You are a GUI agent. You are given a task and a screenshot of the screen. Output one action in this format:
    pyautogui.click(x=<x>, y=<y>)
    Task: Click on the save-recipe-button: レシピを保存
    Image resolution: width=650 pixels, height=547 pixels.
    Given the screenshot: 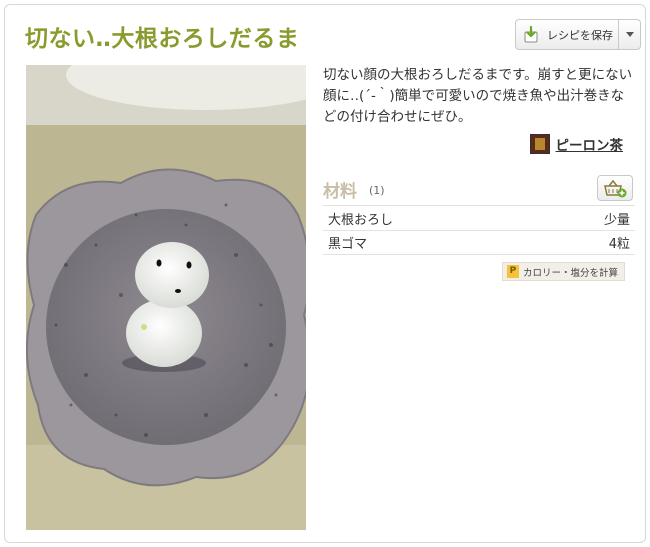 What is the action you would take?
    pyautogui.click(x=578, y=34)
    